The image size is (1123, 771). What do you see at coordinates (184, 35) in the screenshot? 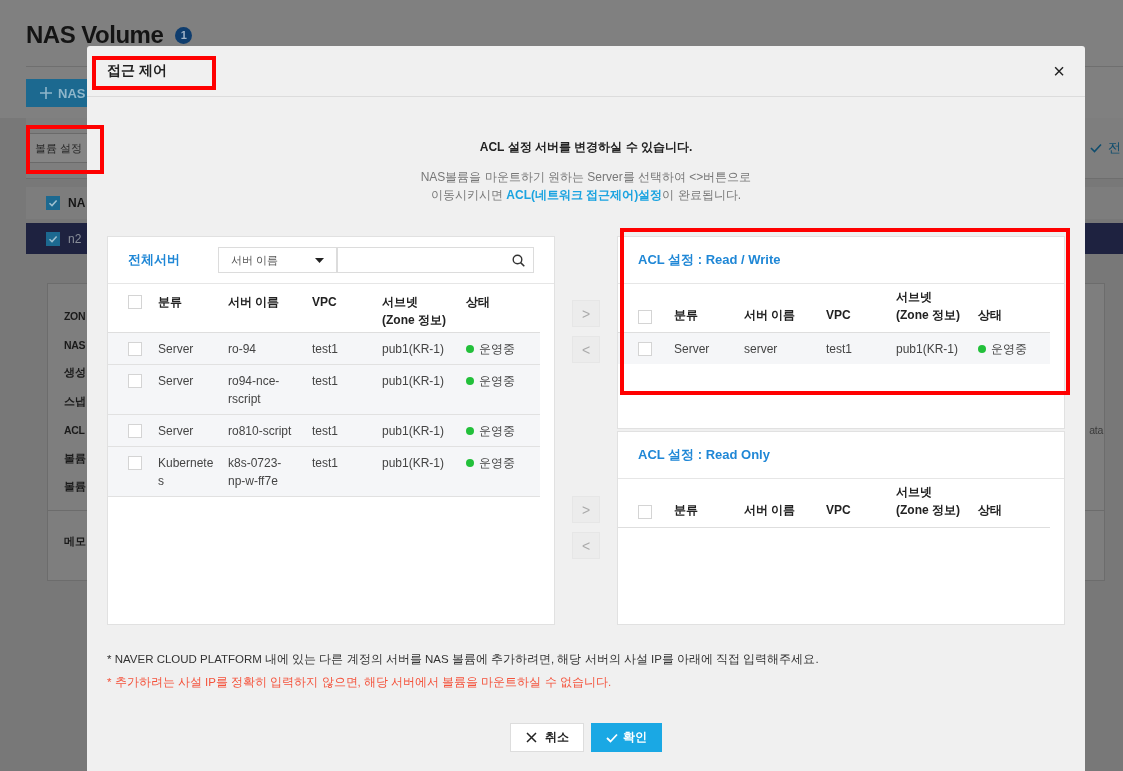
I see `count-badge: 1` at bounding box center [184, 35].